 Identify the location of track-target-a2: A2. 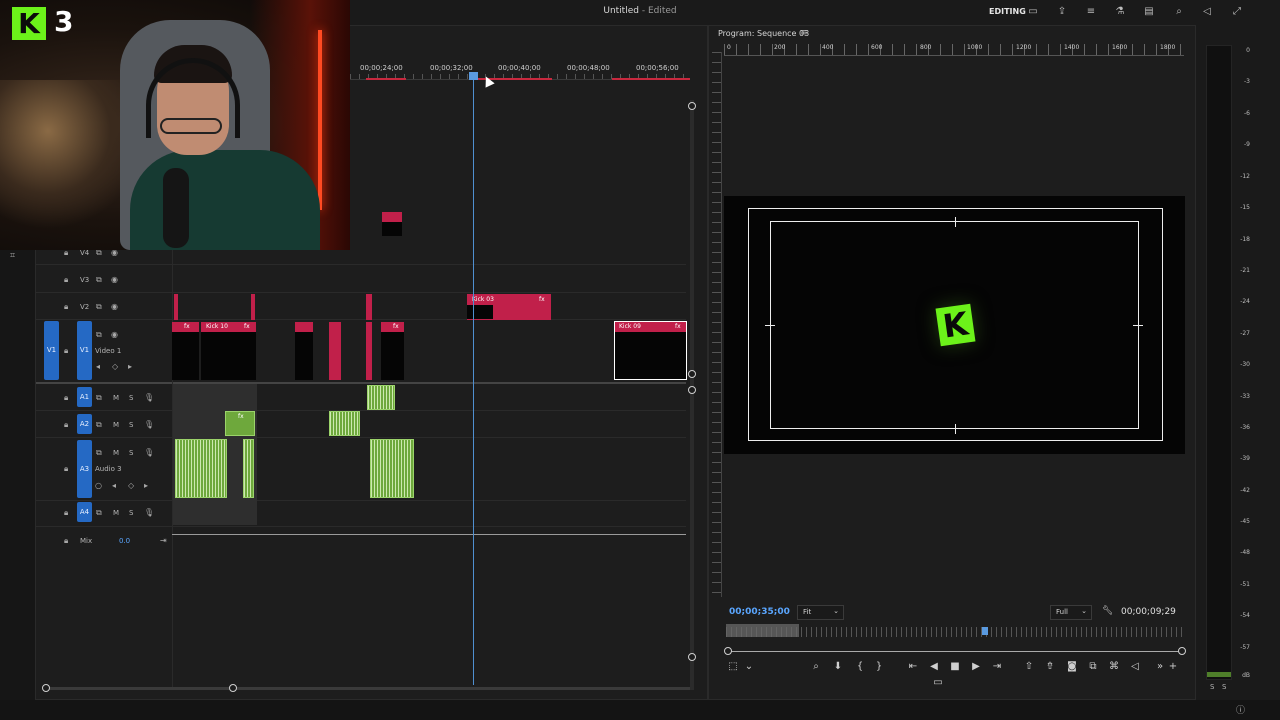
(84, 424).